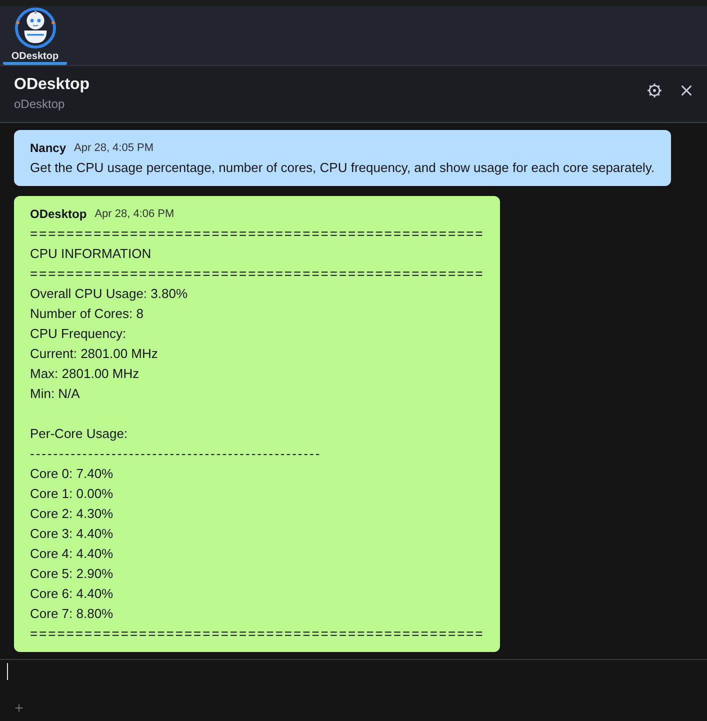  Describe the element at coordinates (55, 393) in the screenshot. I see `message-line: Min: N/A` at that location.